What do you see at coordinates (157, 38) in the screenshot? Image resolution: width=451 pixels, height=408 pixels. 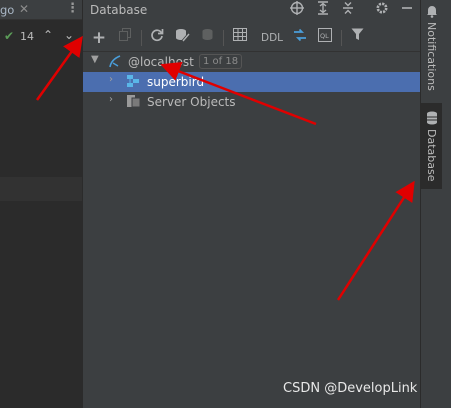 I see `refresh-icon` at bounding box center [157, 38].